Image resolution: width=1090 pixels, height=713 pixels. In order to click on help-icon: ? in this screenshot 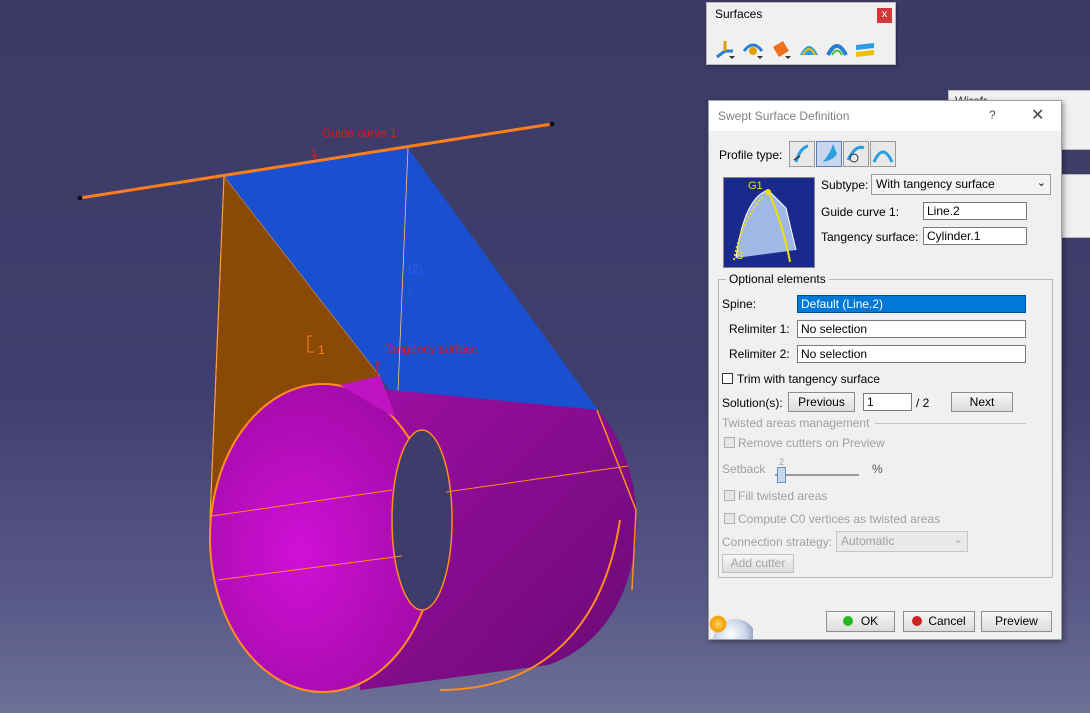, I will do `click(992, 115)`.